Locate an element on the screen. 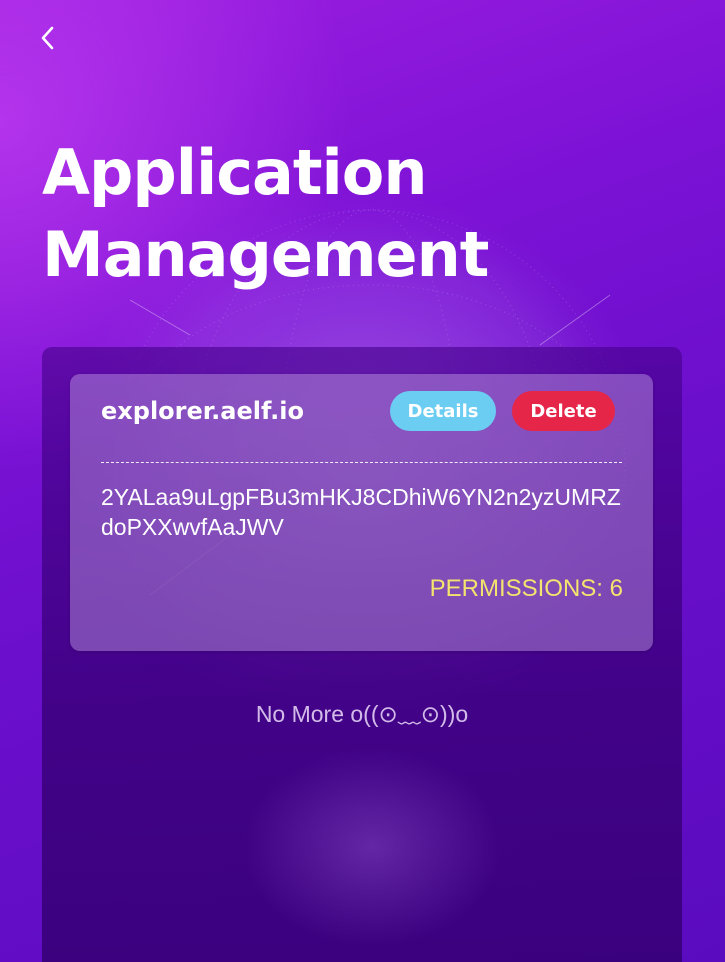  details-button: Details is located at coordinates (443, 411).